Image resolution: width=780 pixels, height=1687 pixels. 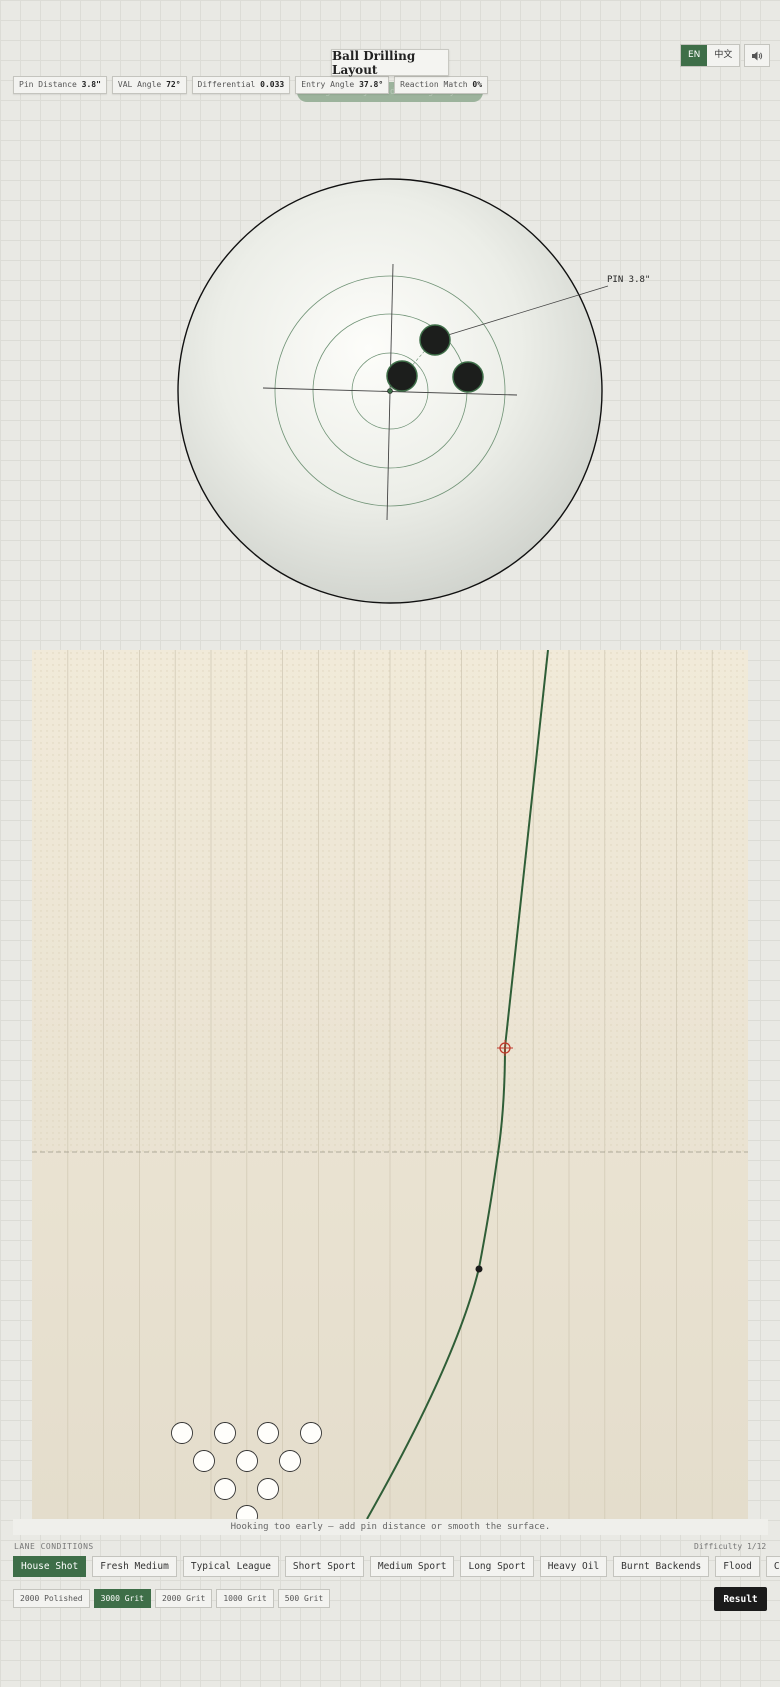 What do you see at coordinates (134, 1566) in the screenshot?
I see `condition-fresh-medium: Fresh Medium` at bounding box center [134, 1566].